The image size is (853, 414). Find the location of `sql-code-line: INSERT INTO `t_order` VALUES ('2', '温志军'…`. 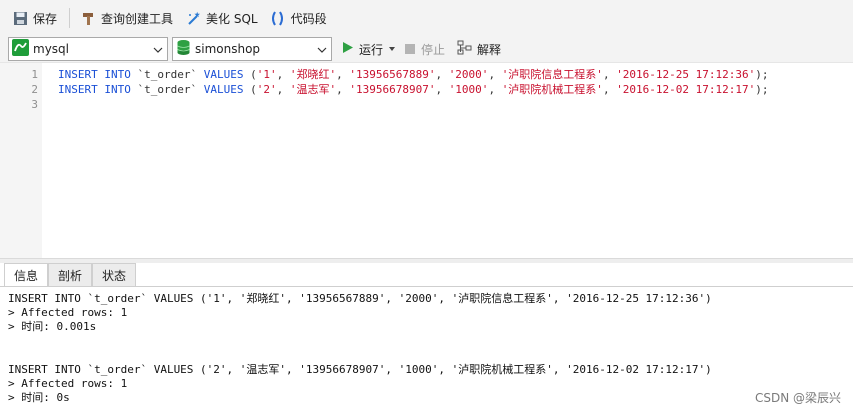

sql-code-line: INSERT INTO `t_order` VALUES ('2', '温志军'… is located at coordinates (413, 90).